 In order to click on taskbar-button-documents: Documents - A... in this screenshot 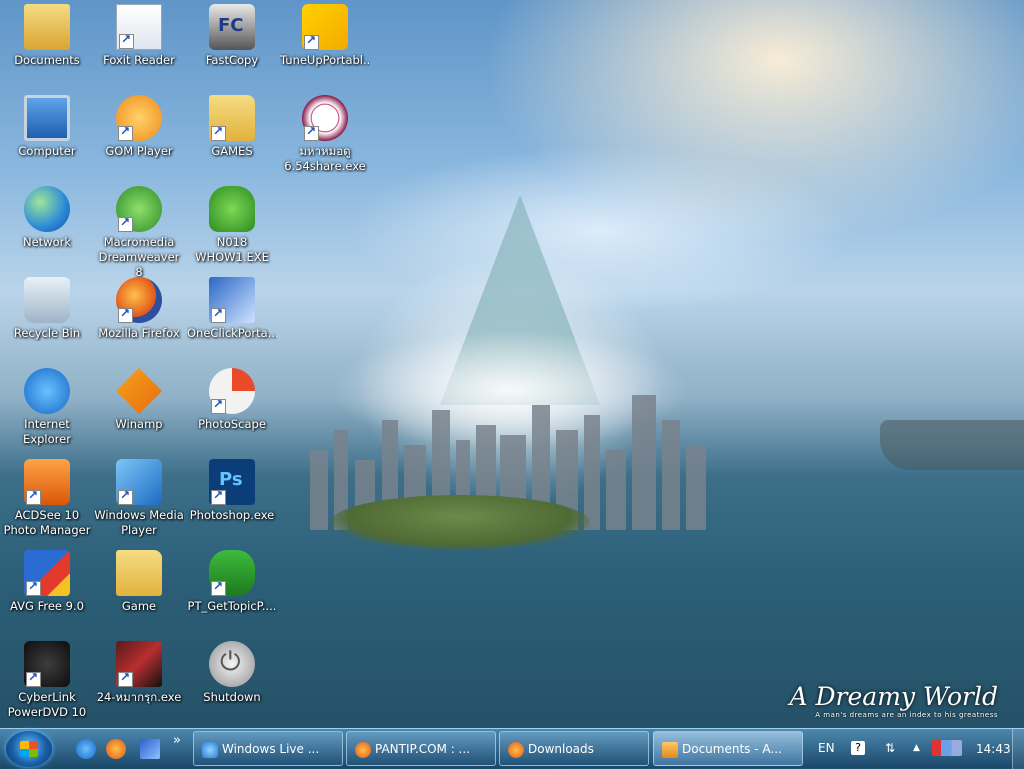, I will do `click(728, 748)`.